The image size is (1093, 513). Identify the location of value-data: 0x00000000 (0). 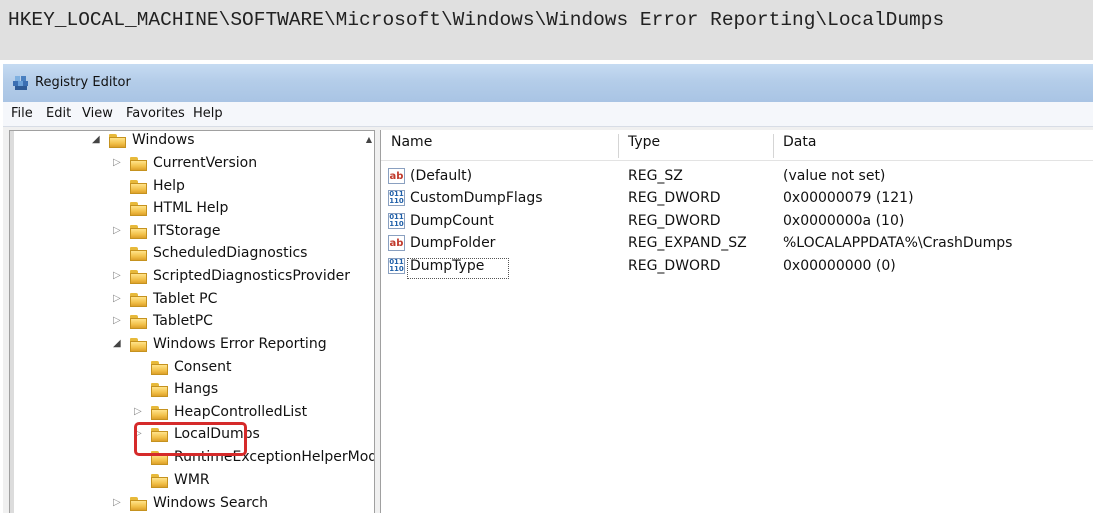
(839, 266).